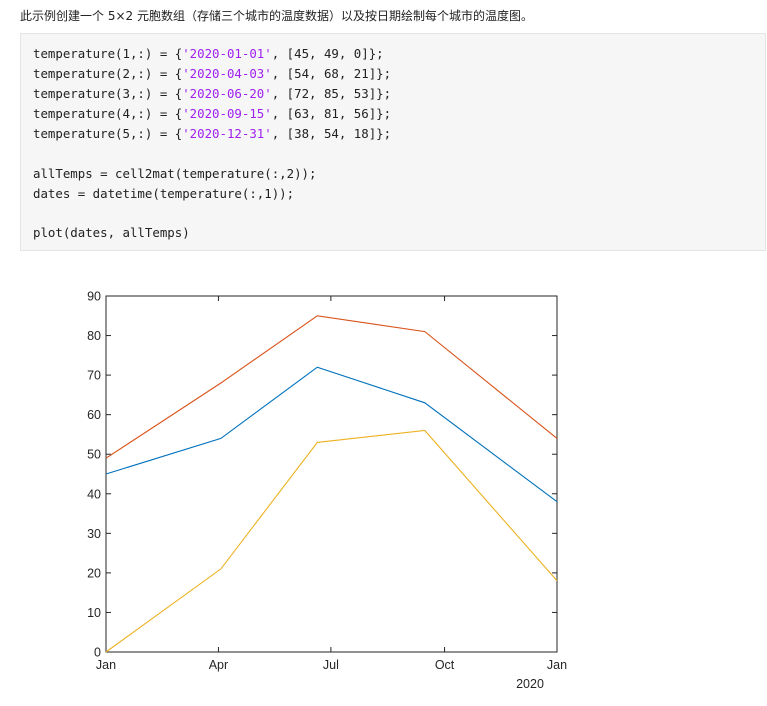  I want to click on y-tick-label: 50, so click(94, 455).